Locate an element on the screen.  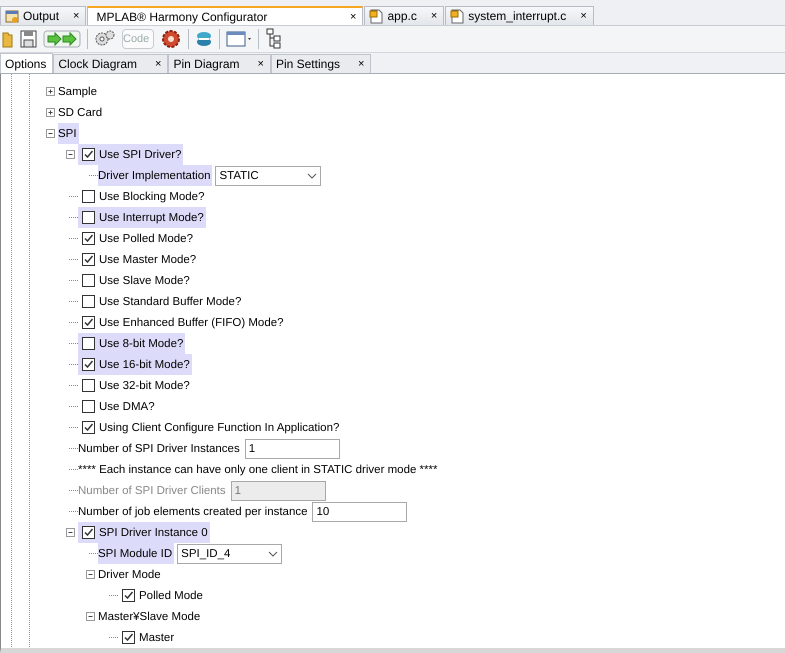
checkbox-label: Use Interrupt Mode? is located at coordinates (151, 218).